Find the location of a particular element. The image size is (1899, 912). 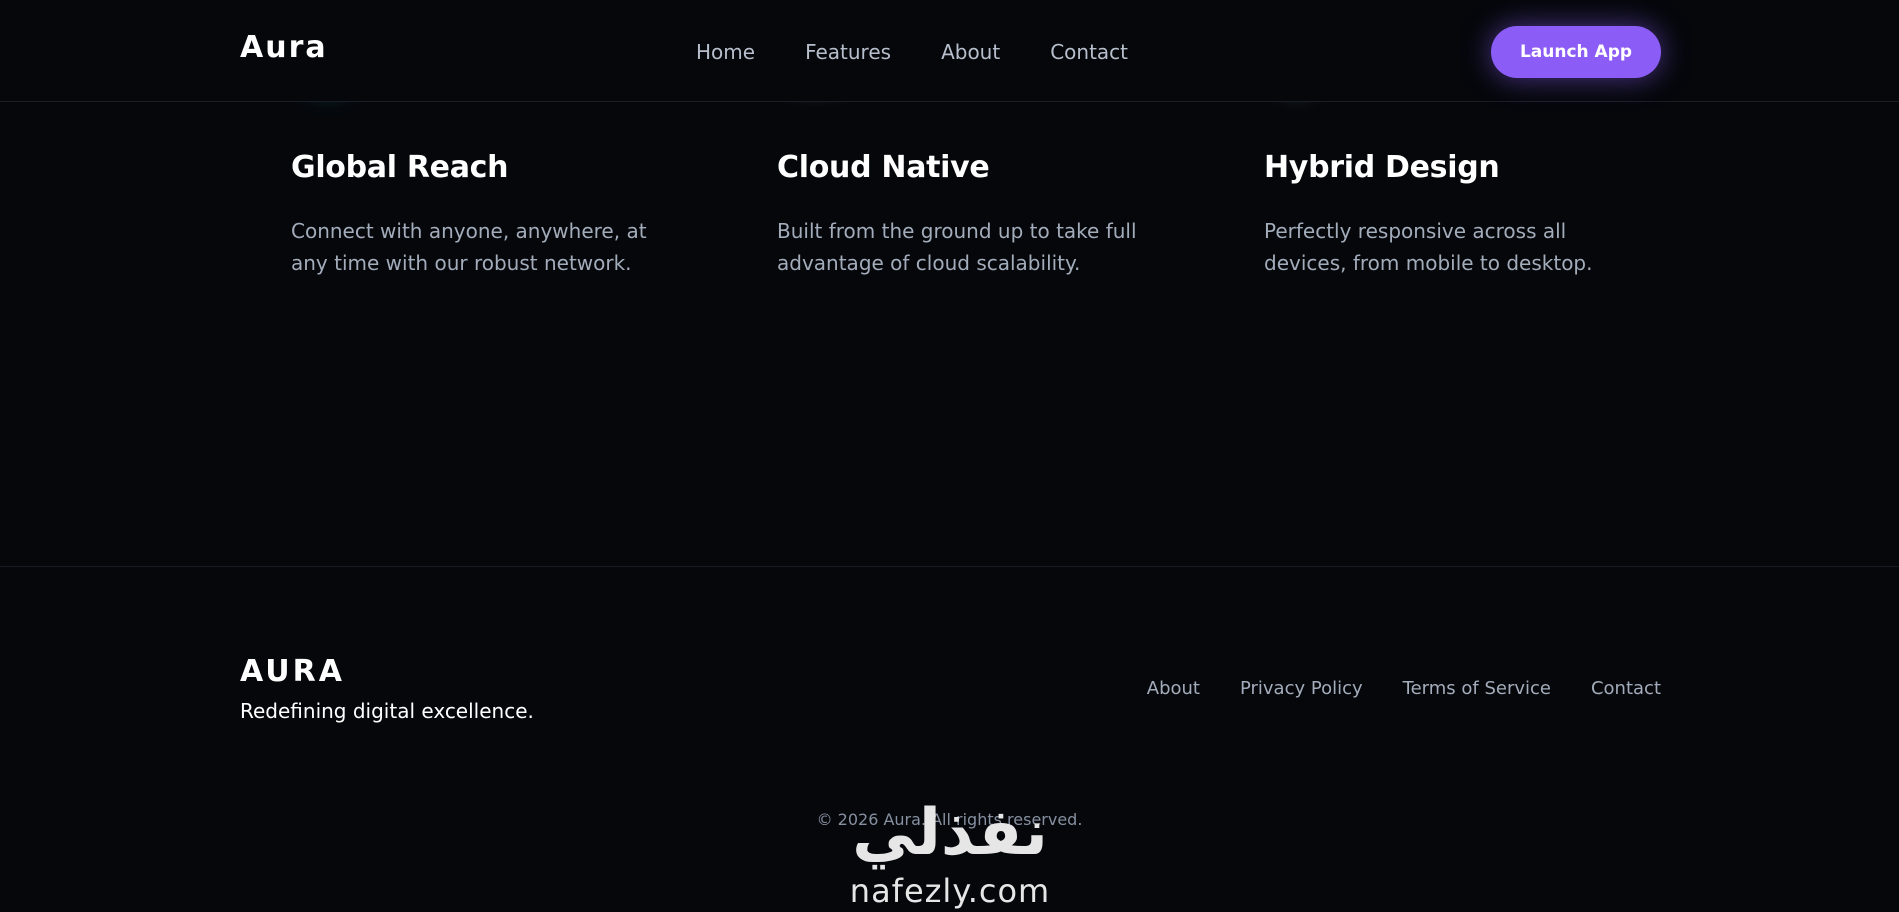

footer-link-about: About is located at coordinates (1173, 688).